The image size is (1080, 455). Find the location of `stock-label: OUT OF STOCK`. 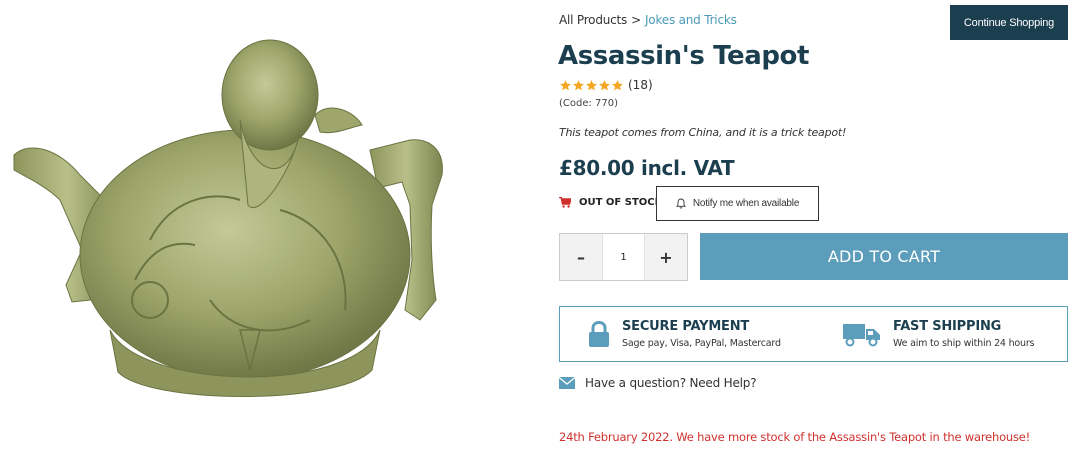

stock-label: OUT OF STOCK is located at coordinates (621, 202).